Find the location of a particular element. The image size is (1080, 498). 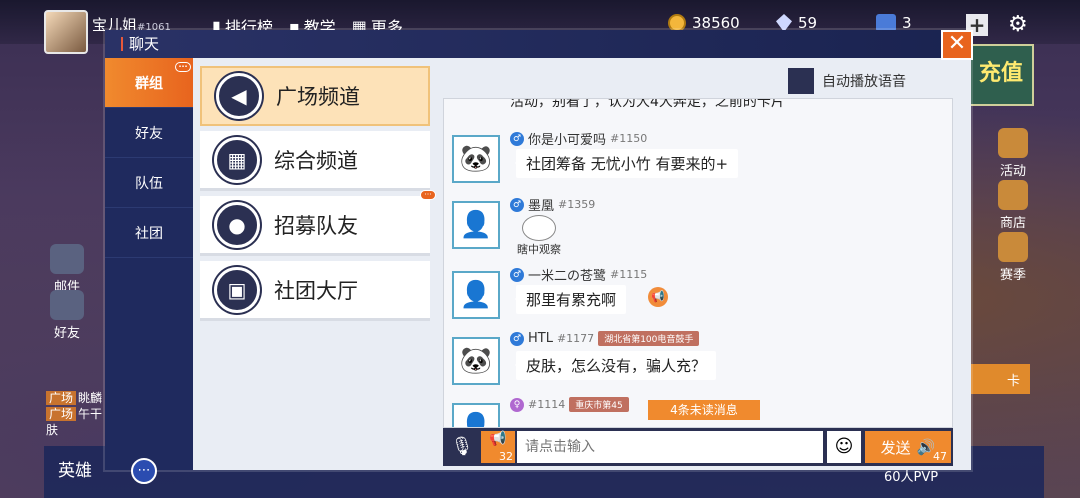

channel-list: ◀ 广场频道 ▦ 综合频道 ● 招募队友 ··· ▣ 社团大厅 is located at coordinates (318, 196).